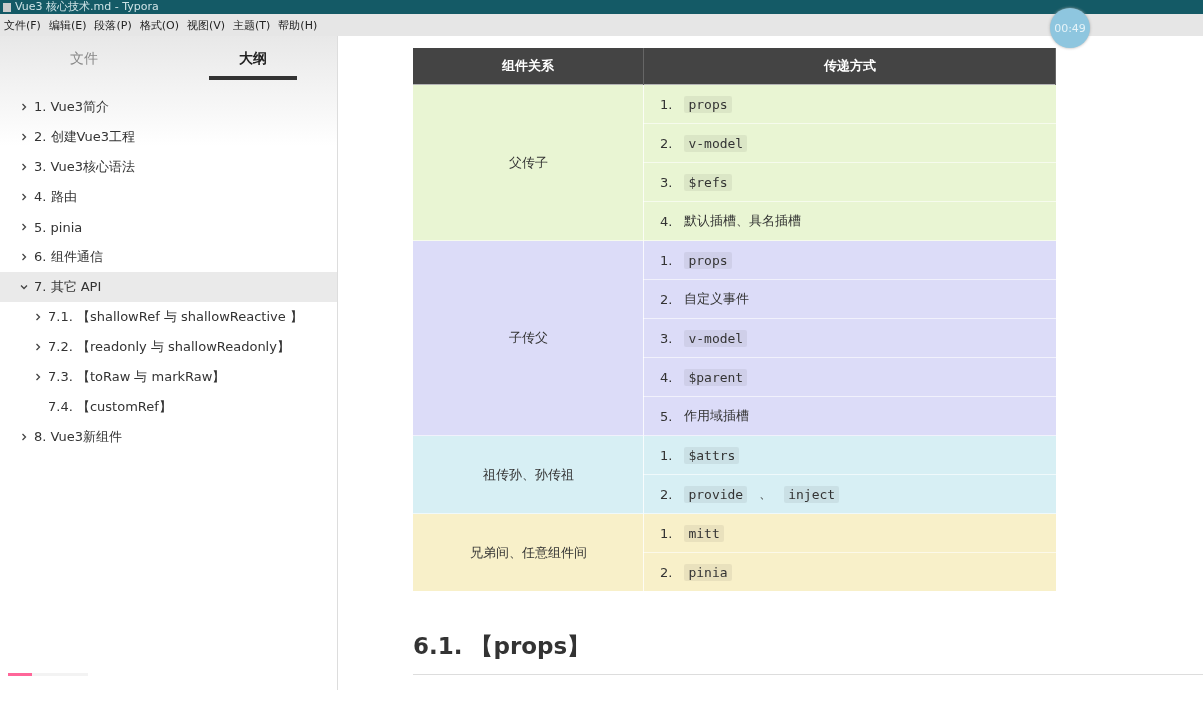 The height and width of the screenshot is (702, 1203). What do you see at coordinates (1070, 28) in the screenshot?
I see `timer-badge: 00:49` at bounding box center [1070, 28].